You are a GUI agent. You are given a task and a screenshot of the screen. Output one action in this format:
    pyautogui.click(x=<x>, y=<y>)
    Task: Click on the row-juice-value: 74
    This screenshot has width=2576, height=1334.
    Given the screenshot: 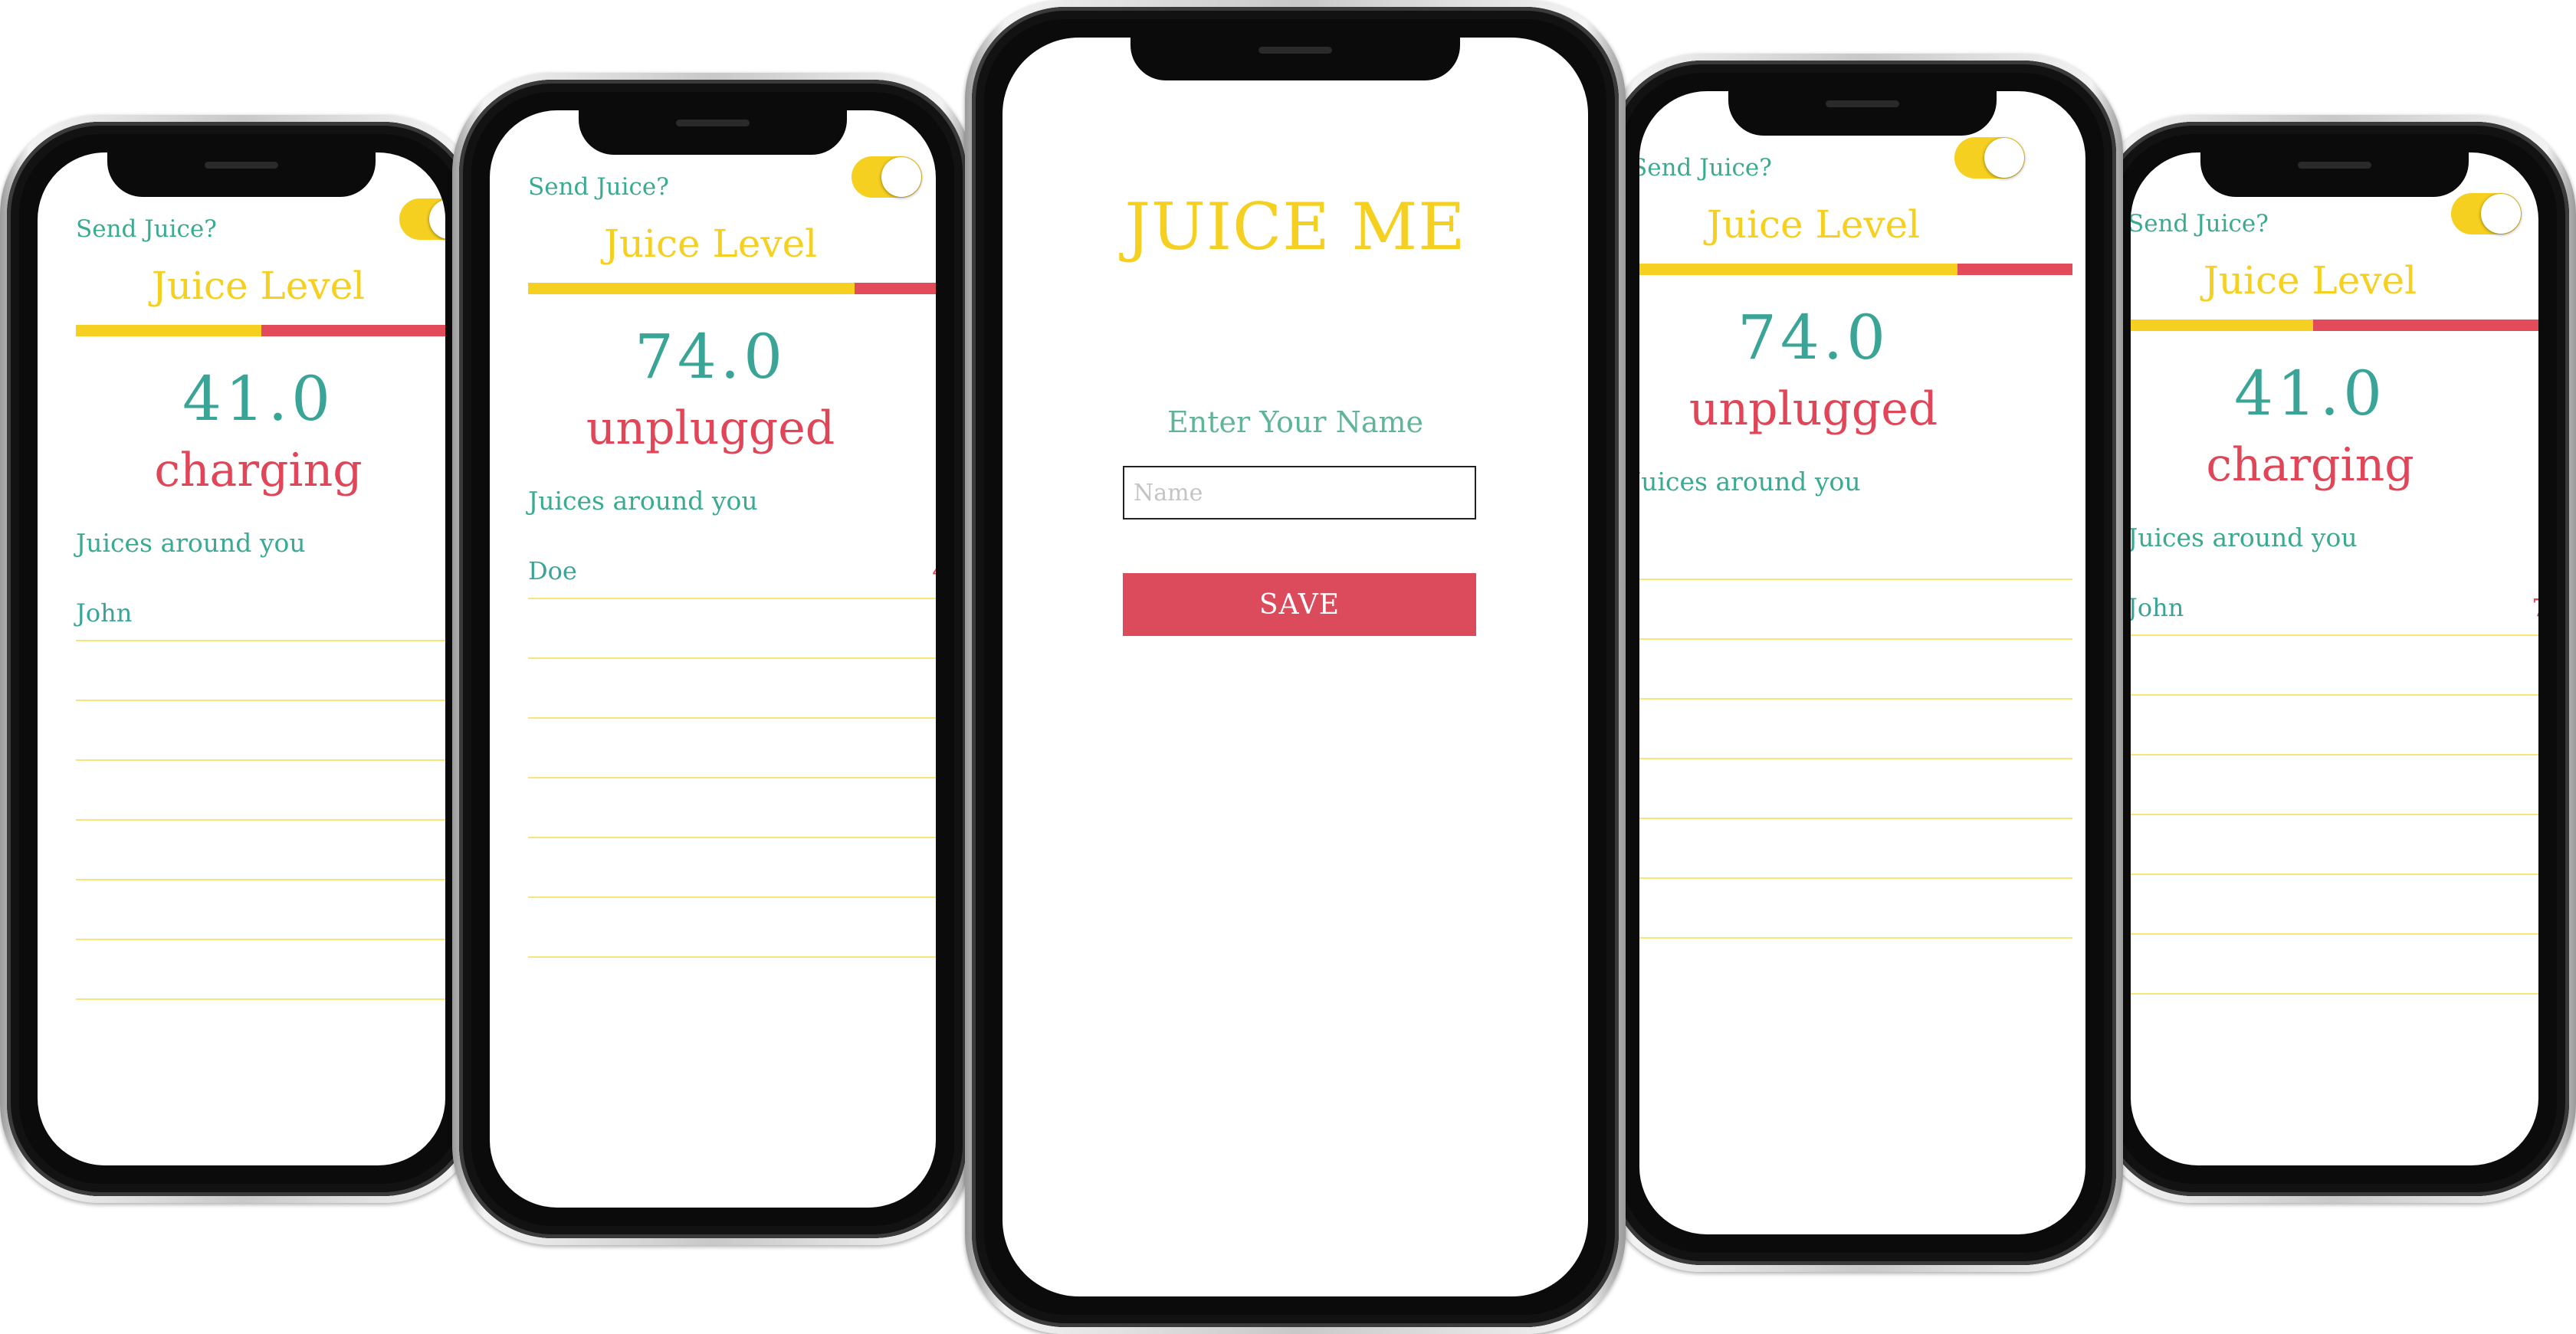 What is the action you would take?
    pyautogui.click(x=2535, y=607)
    